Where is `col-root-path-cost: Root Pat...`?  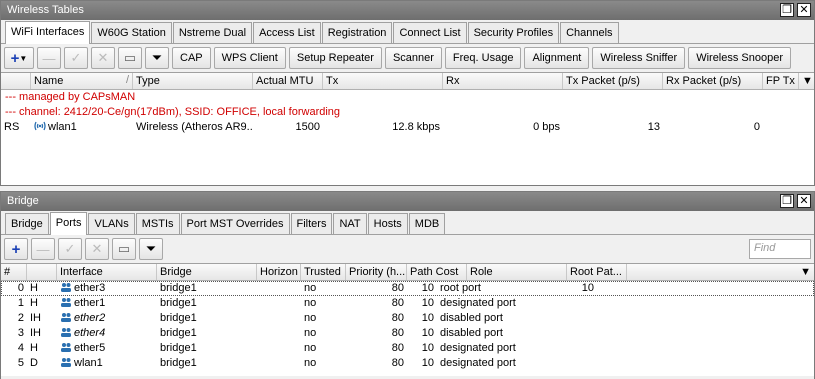 col-root-path-cost: Root Pat... is located at coordinates (597, 272).